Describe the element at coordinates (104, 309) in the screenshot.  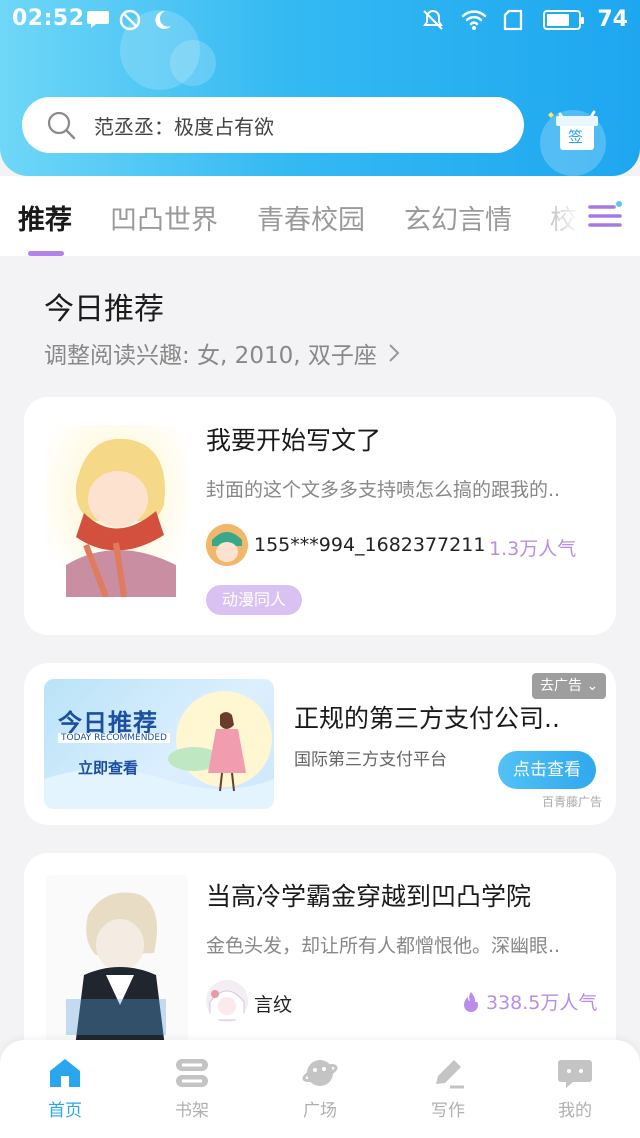
I see `section-title: 今日推荐` at that location.